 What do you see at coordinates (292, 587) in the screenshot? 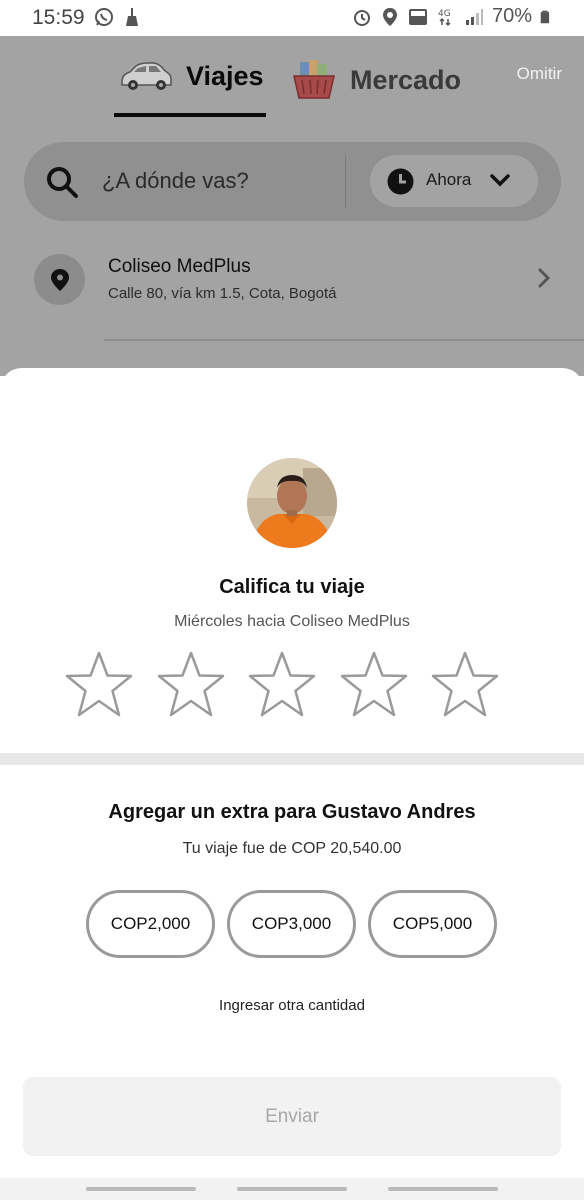
I see `rate-trip-title: Califica tu viaje` at bounding box center [292, 587].